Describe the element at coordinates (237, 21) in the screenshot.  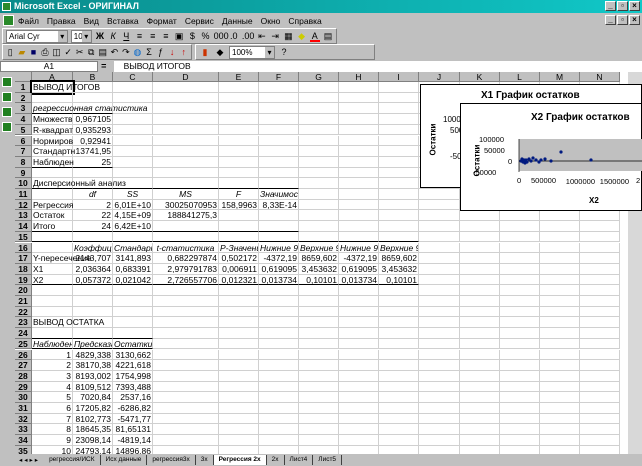
I see `menu-item: Данные` at that location.